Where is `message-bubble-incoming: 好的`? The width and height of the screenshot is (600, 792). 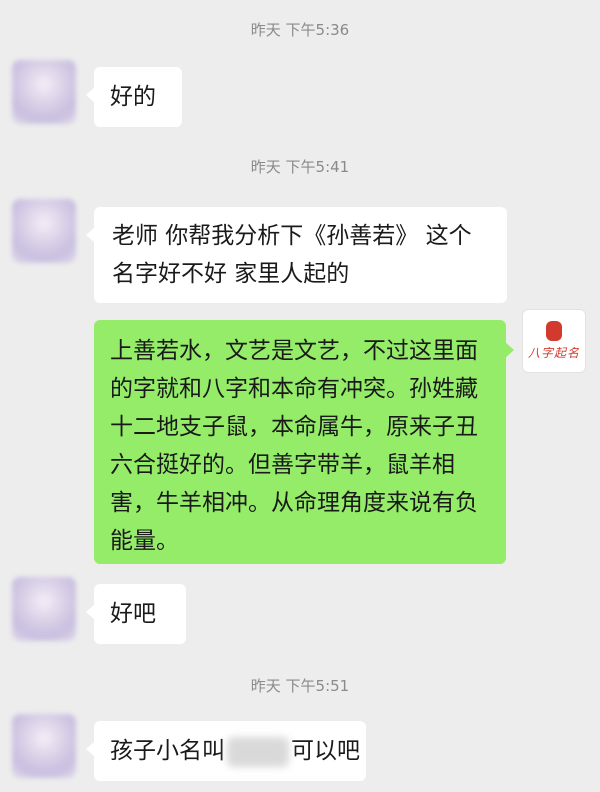 message-bubble-incoming: 好的 is located at coordinates (134, 97).